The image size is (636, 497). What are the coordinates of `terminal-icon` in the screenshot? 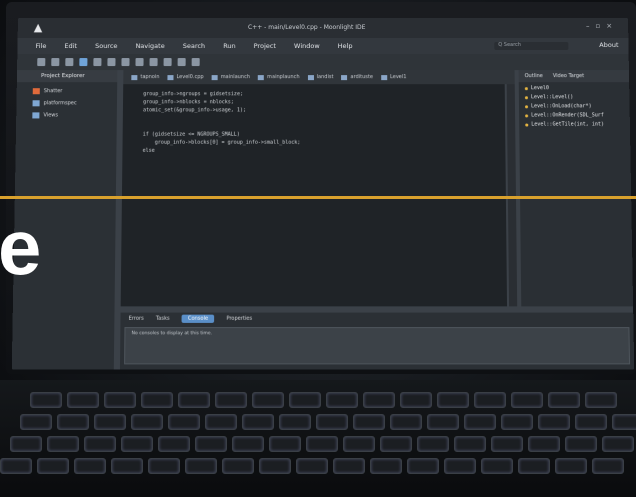 It's located at (153, 62).